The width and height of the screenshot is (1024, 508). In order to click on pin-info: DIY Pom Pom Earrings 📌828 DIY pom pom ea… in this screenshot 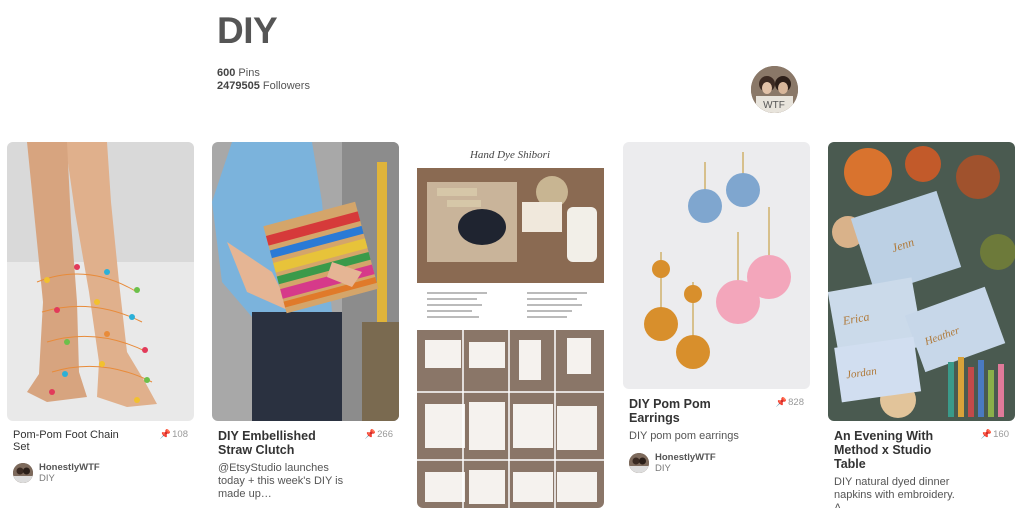, I will do `click(716, 435)`.